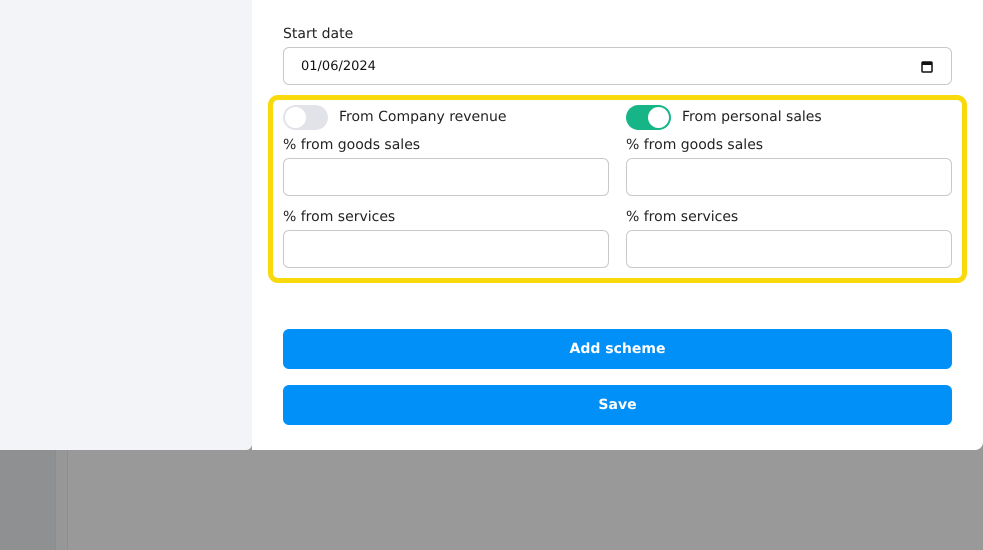 The height and width of the screenshot is (550, 983). What do you see at coordinates (617, 66) in the screenshot?
I see `date-field: 01/06/2024` at bounding box center [617, 66].